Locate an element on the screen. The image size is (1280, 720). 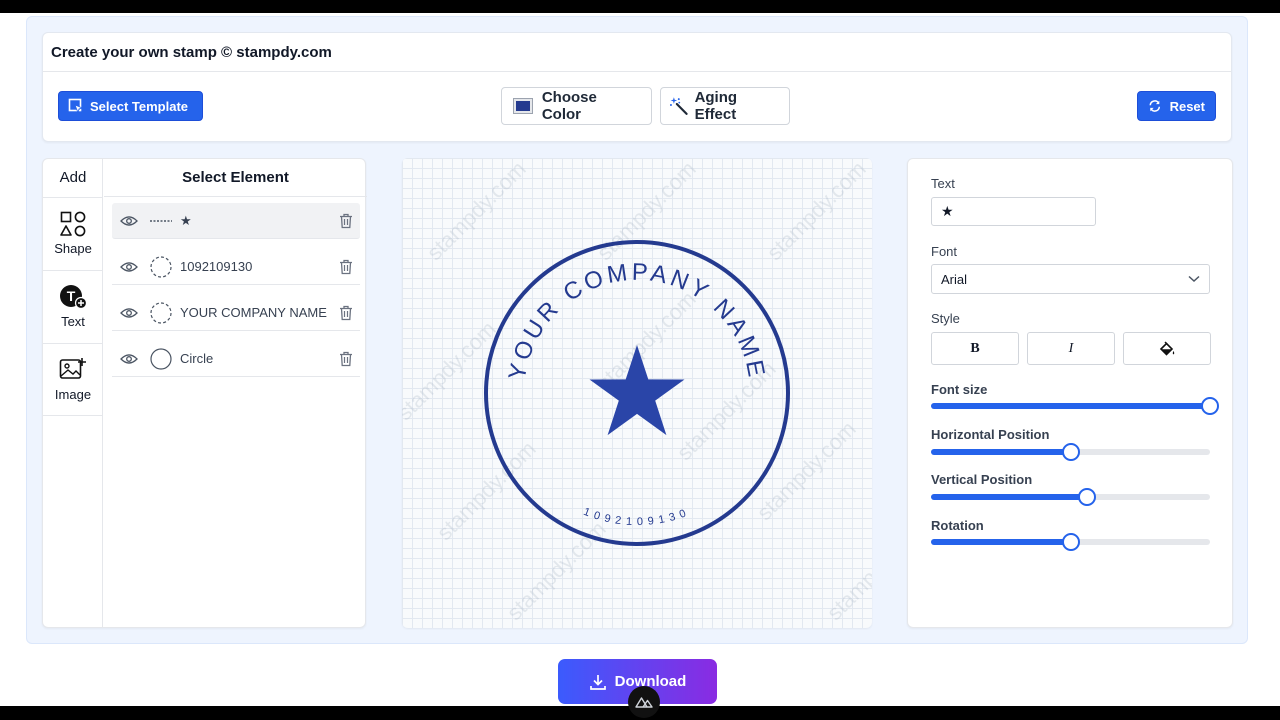
svg-text: T is located at coordinates (71, 296).